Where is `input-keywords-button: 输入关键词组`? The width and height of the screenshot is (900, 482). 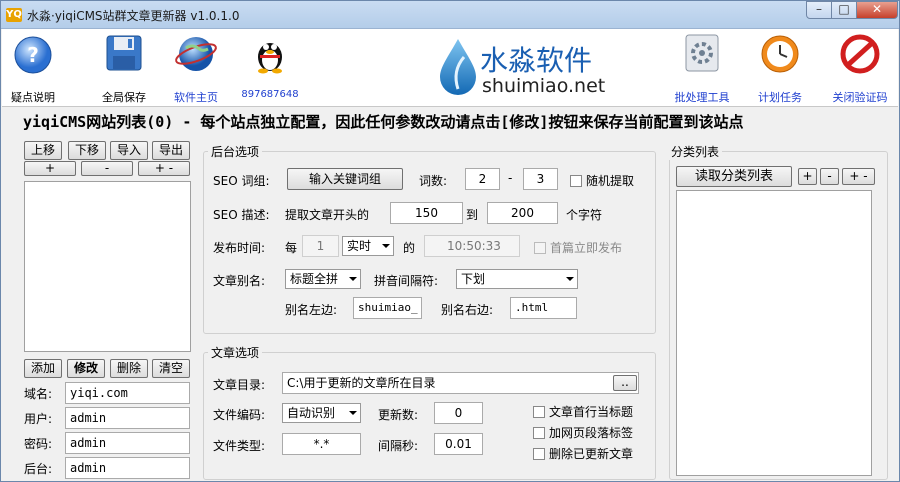 input-keywords-button: 输入关键词组 is located at coordinates (345, 179).